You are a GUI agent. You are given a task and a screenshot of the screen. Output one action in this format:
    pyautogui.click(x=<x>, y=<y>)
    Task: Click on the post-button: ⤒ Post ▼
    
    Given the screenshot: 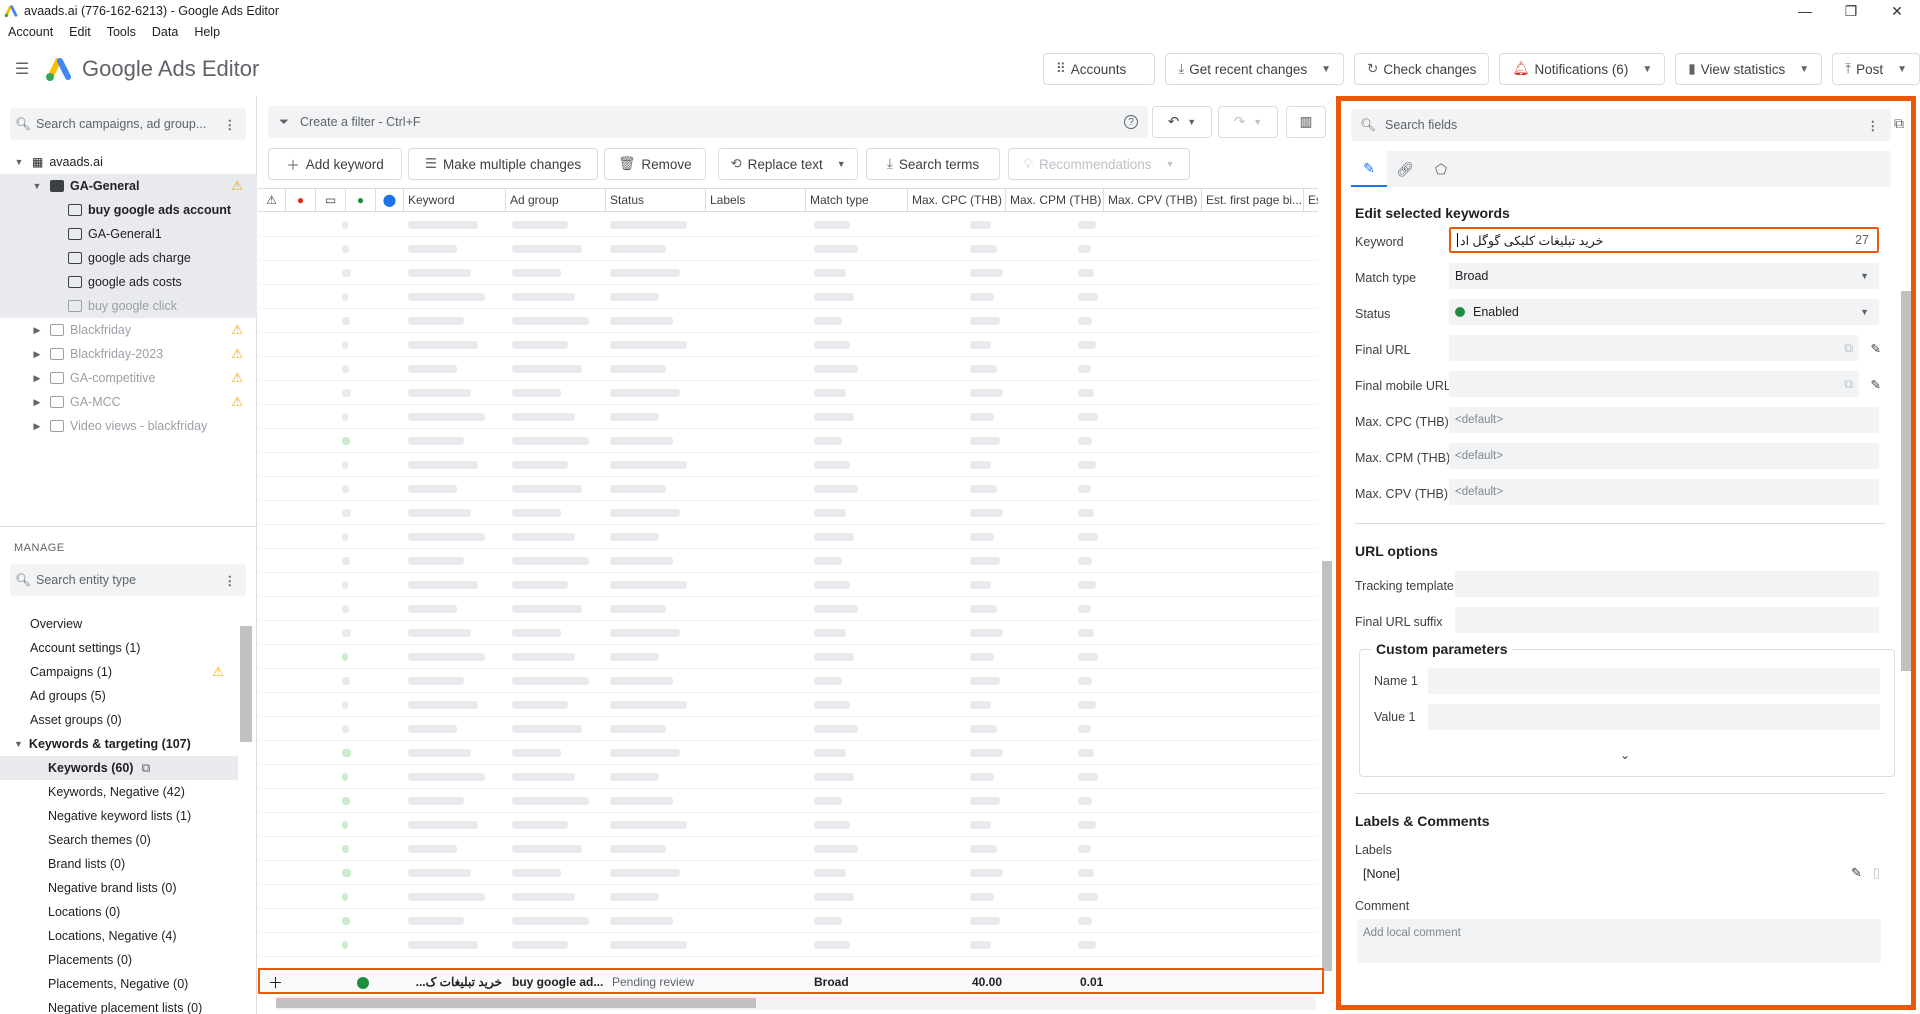 What is the action you would take?
    pyautogui.click(x=1876, y=69)
    